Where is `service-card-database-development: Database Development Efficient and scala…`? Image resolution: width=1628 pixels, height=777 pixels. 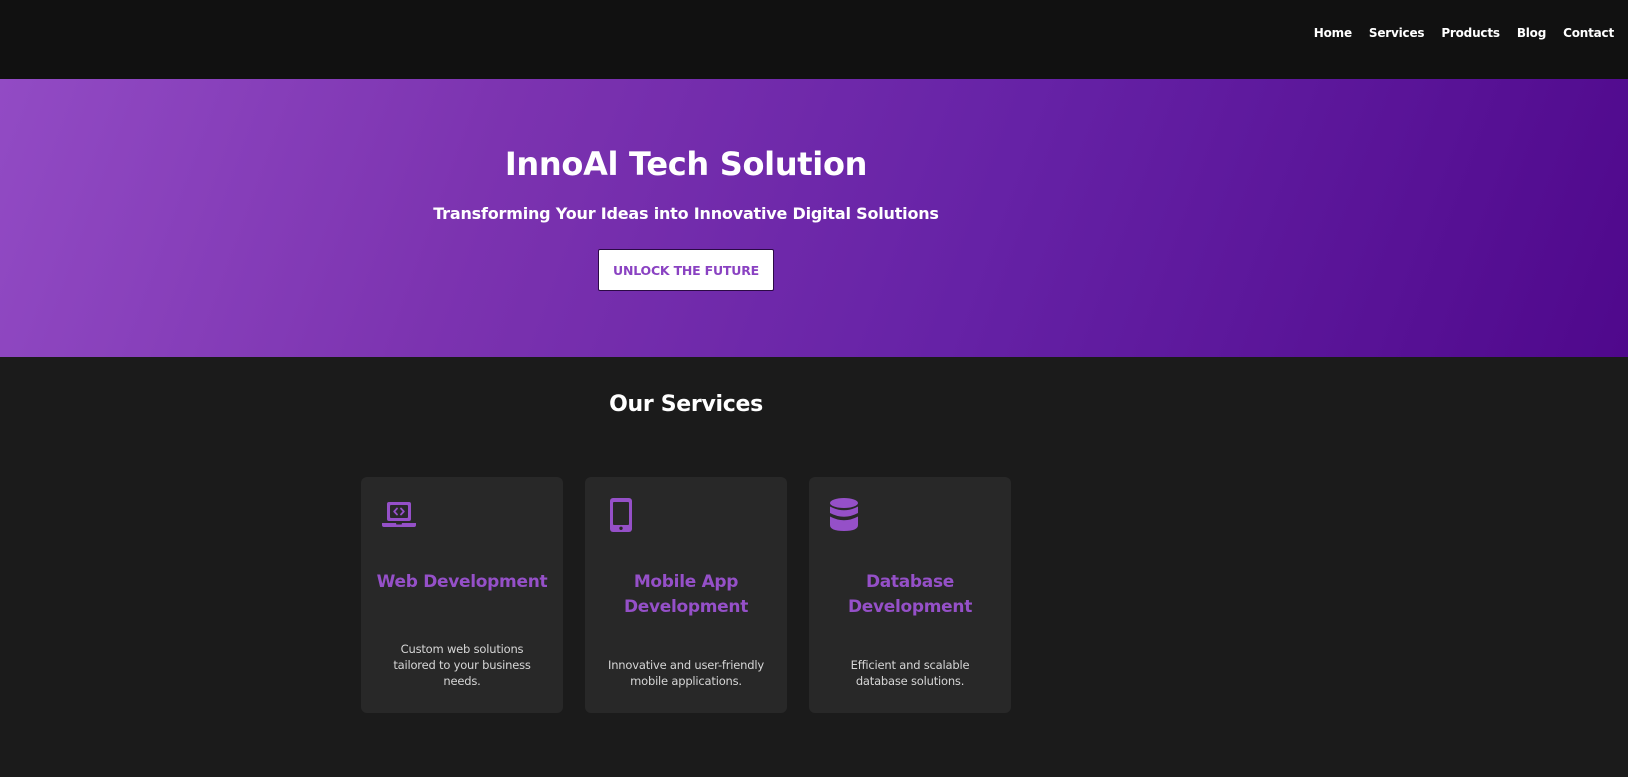
service-card-database-development: Database Development Efficient and scala… is located at coordinates (910, 595).